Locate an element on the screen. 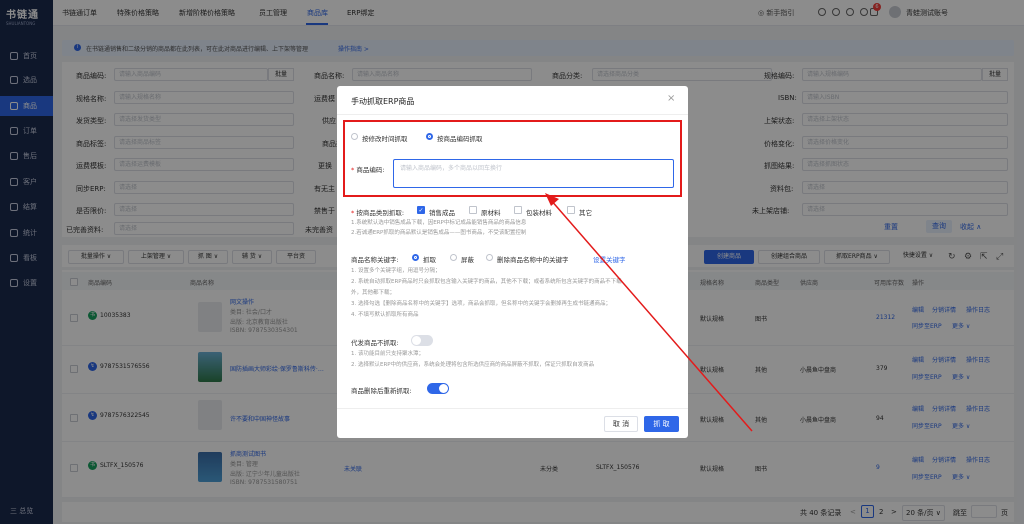 This screenshot has height=524, width=1024. checkbox-other is located at coordinates (571, 210).